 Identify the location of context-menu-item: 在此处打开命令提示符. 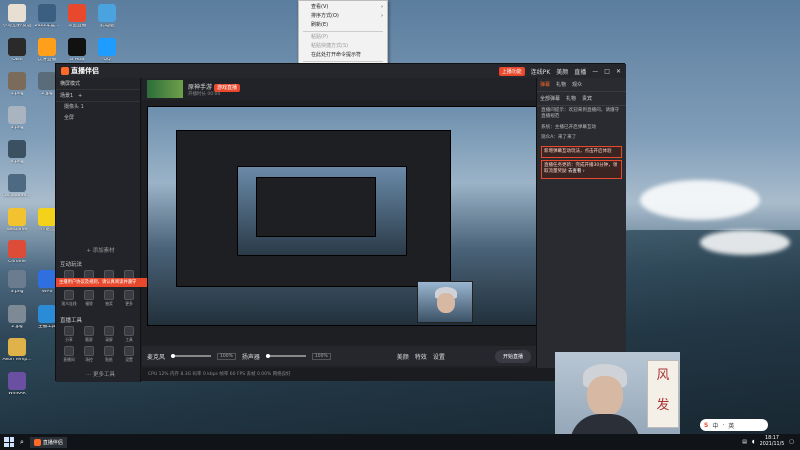
(343, 55).